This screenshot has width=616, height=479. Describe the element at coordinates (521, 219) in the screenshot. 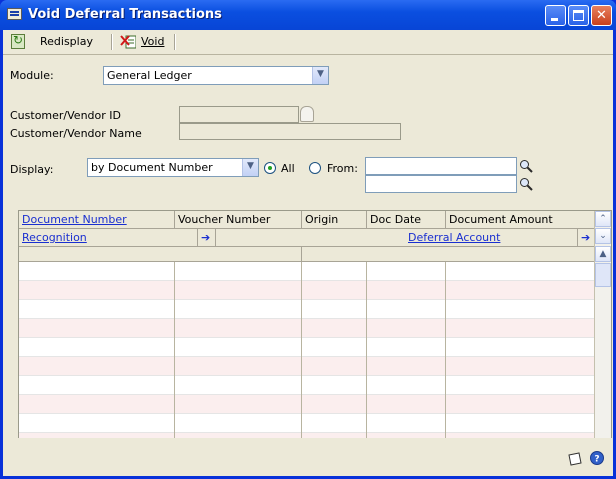

I see `column-header-document-amount: Document Amount` at that location.